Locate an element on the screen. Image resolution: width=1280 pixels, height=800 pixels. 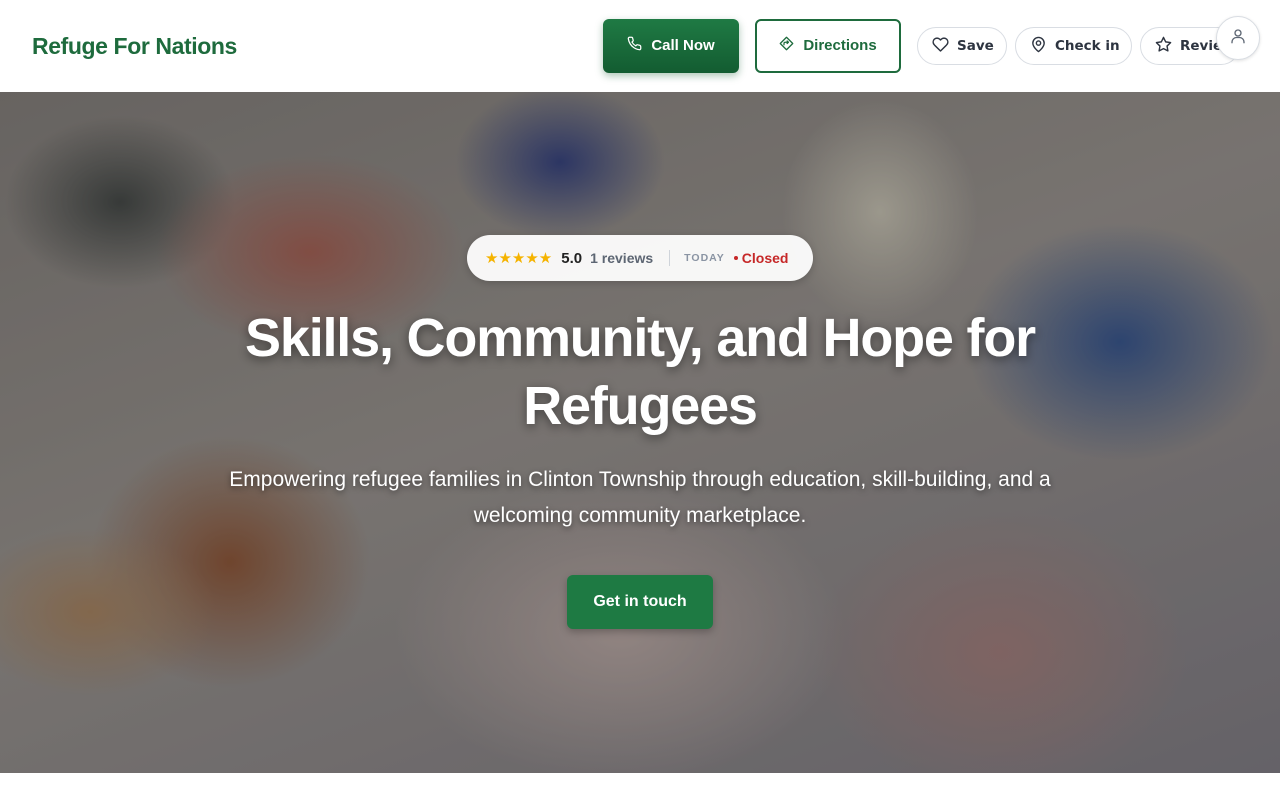
rating-score: 5.0 is located at coordinates (572, 258).